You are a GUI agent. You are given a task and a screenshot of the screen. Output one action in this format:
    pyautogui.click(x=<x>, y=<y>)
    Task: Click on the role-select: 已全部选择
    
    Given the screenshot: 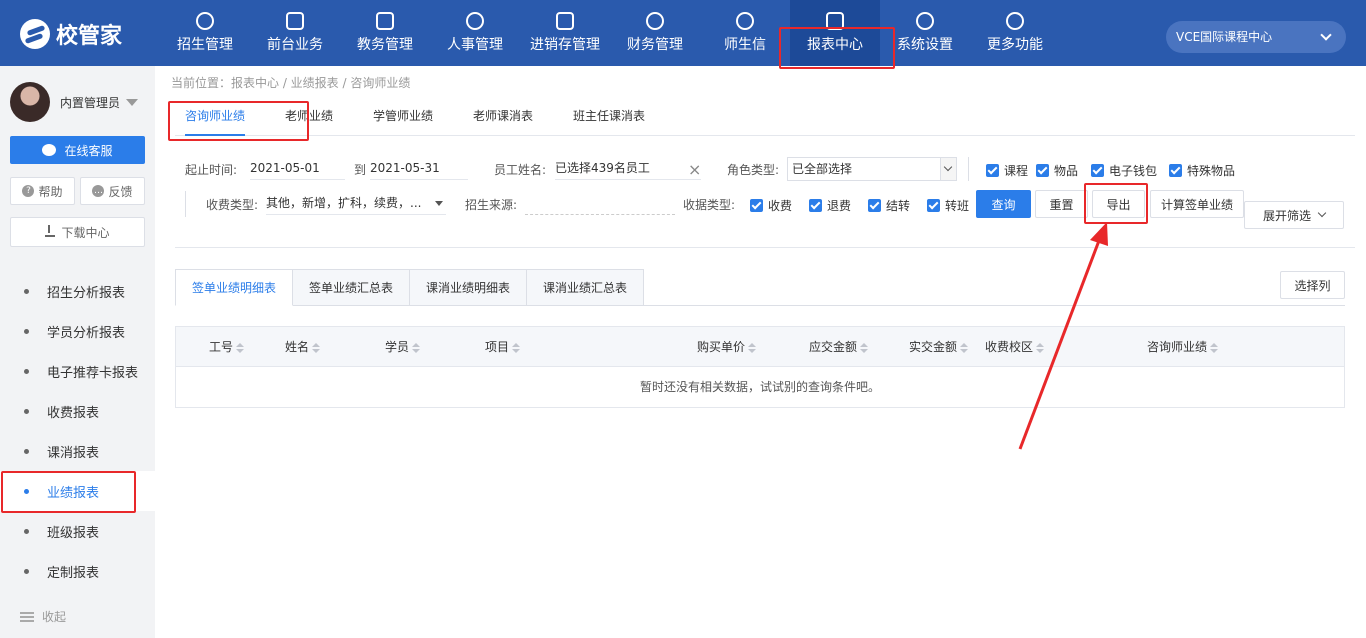 What is the action you would take?
    pyautogui.click(x=872, y=169)
    